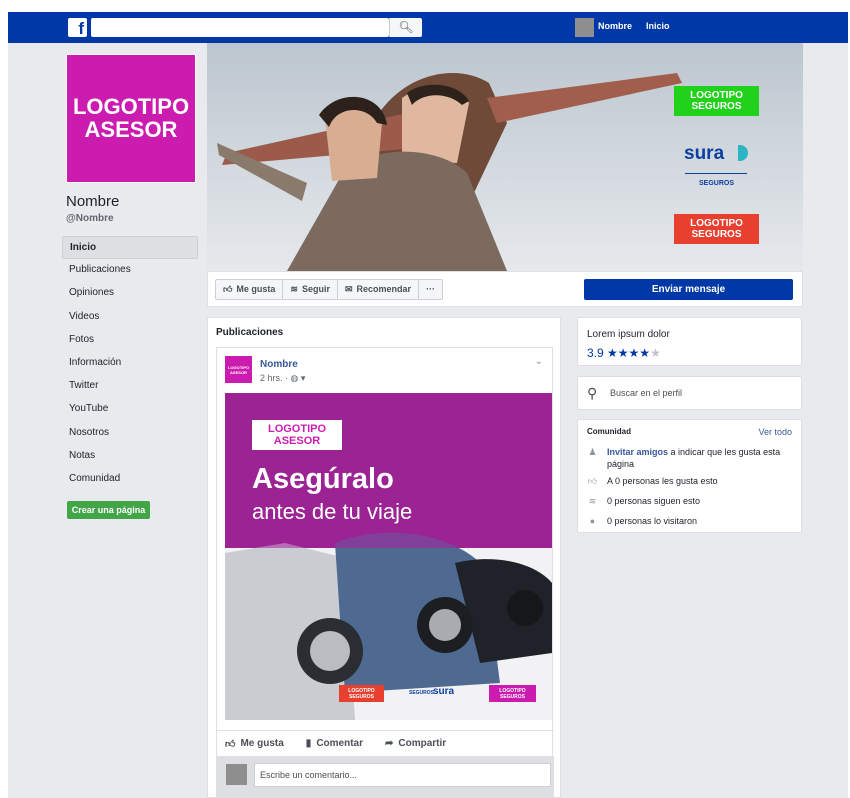 This screenshot has width=850, height=798. What do you see at coordinates (592, 393) in the screenshot?
I see `search-icon: ⚲` at bounding box center [592, 393].